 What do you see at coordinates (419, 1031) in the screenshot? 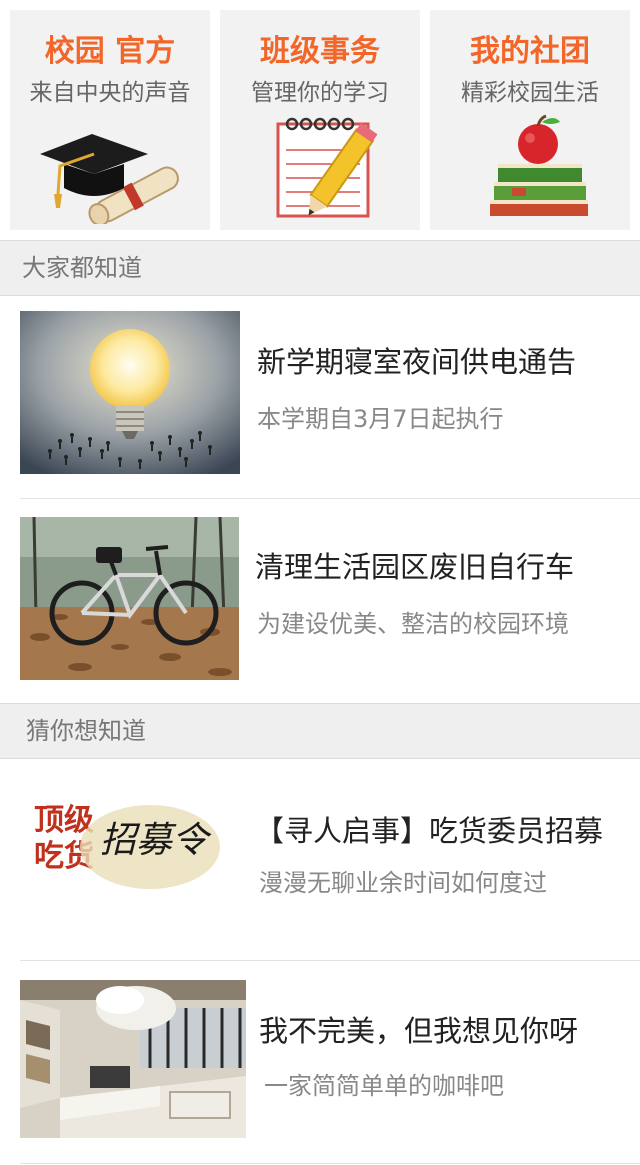
I see `item-title: 我不完美，但我想见你呀` at bounding box center [419, 1031].